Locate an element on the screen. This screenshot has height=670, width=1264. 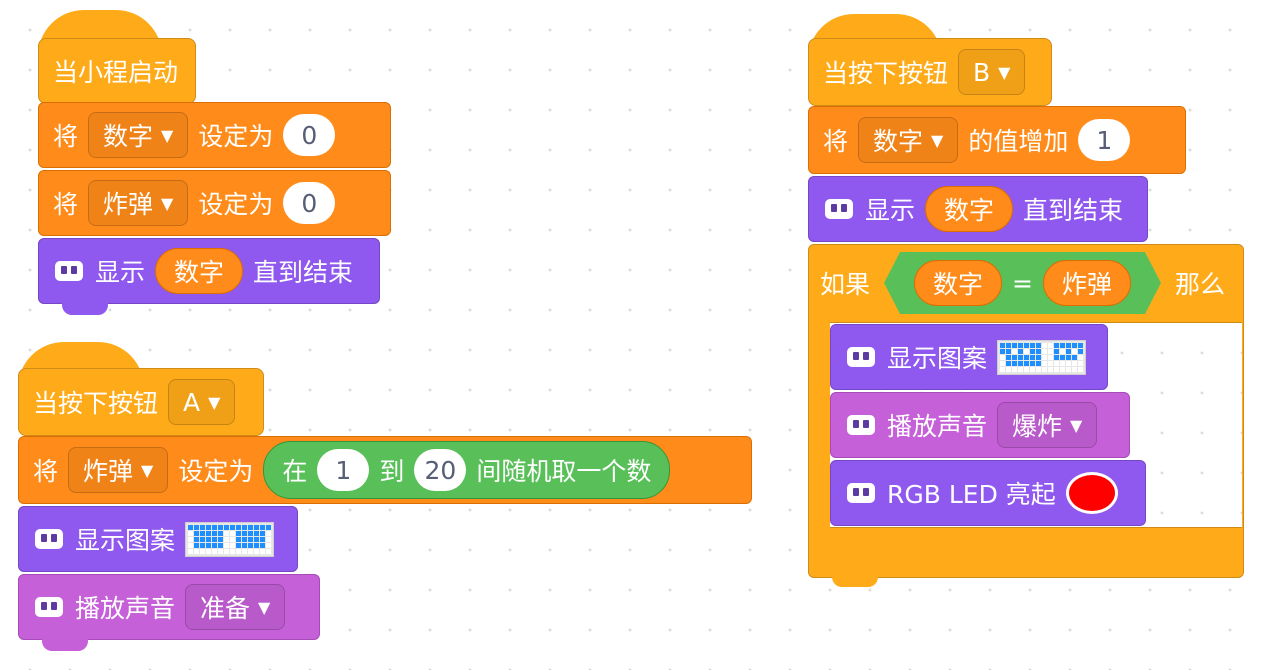
set-variable-block: 将 数字 ▼ 设定为 0 is located at coordinates (214, 135).